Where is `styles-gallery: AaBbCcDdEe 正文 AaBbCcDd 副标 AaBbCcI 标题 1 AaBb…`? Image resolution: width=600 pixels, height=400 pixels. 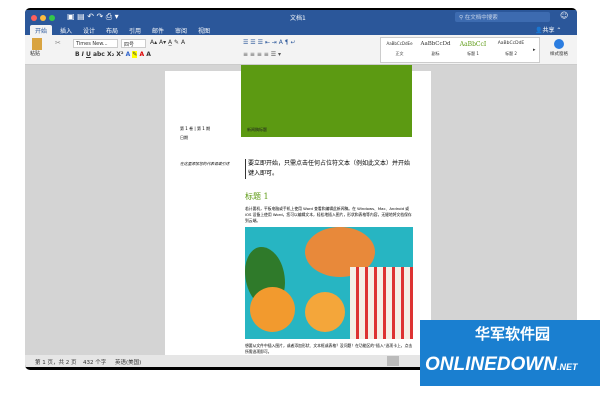 styles-gallery: AaBbCcDdEe 正文 AaBbCcDd 副标 AaBbCcI 标题 1 AaBb… is located at coordinates (460, 50).